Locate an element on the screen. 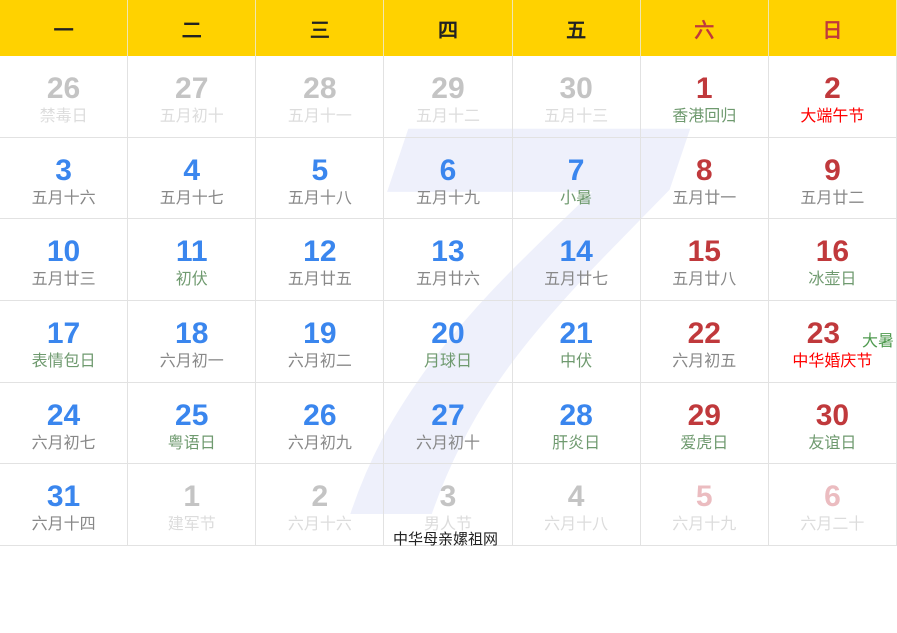 This screenshot has height=633, width=897. lunar-date: 六月十八 is located at coordinates (576, 524).